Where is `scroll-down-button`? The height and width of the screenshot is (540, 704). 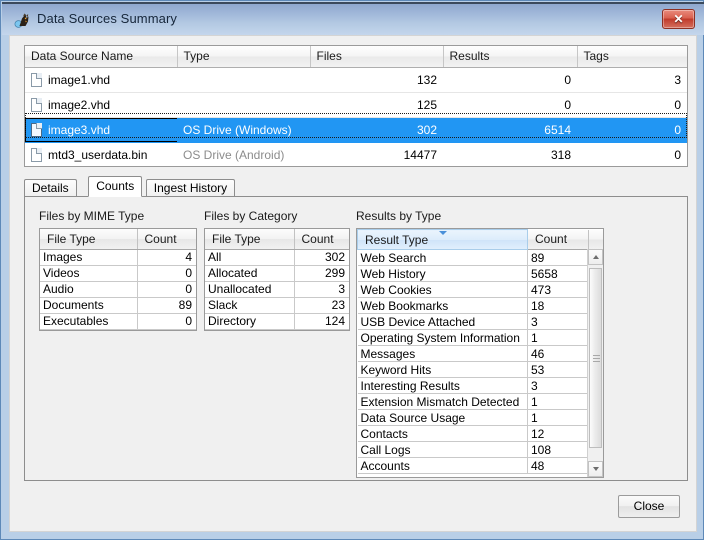 scroll-down-button is located at coordinates (595, 469).